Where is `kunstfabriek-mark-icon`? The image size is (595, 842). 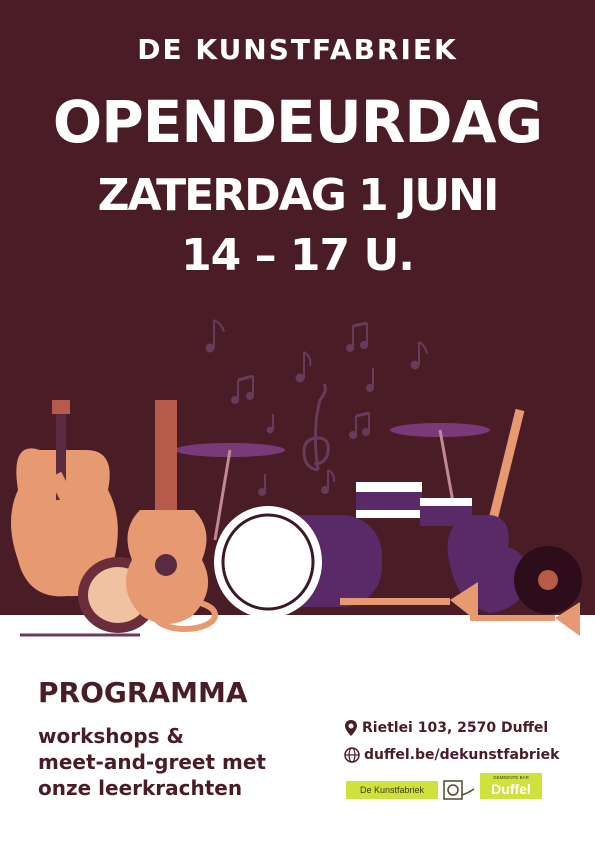 kunstfabriek-mark-icon is located at coordinates (459, 790).